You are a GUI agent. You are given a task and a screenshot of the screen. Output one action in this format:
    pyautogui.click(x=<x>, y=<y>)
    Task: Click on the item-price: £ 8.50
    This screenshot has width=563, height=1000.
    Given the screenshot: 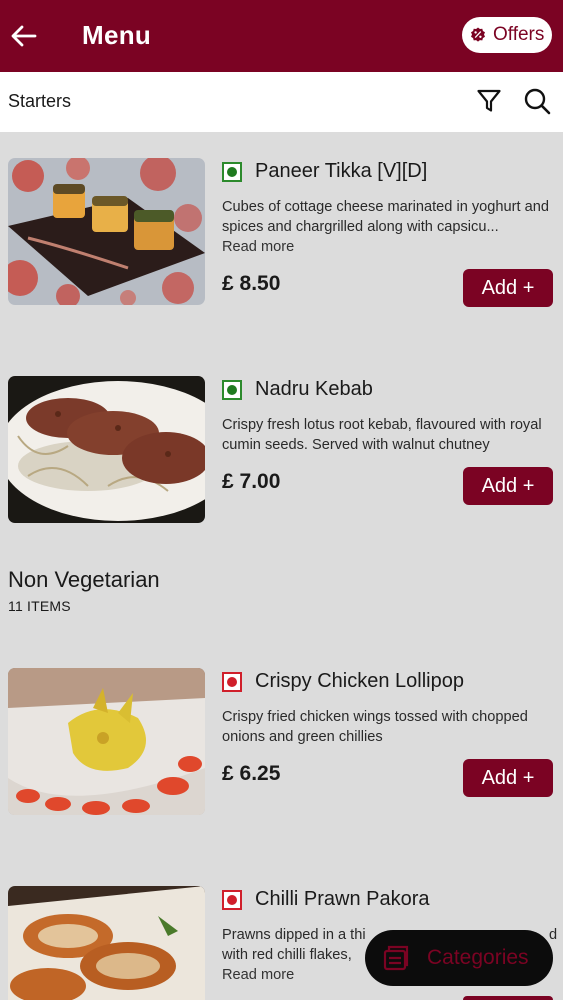 What is the action you would take?
    pyautogui.click(x=251, y=283)
    